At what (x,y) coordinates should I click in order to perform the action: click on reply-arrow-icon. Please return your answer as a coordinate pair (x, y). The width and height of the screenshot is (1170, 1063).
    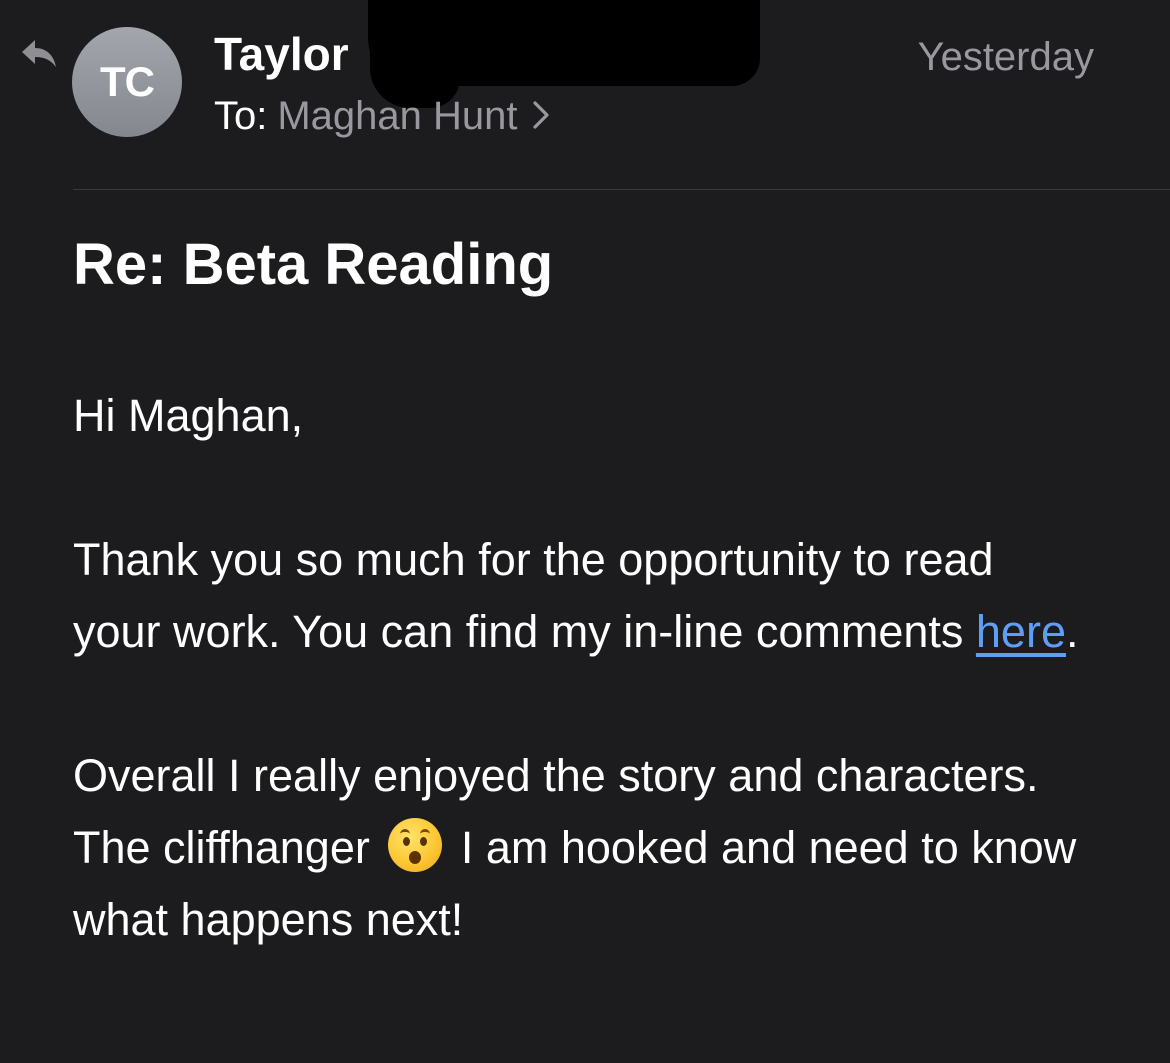
    Looking at the image, I should click on (39, 53).